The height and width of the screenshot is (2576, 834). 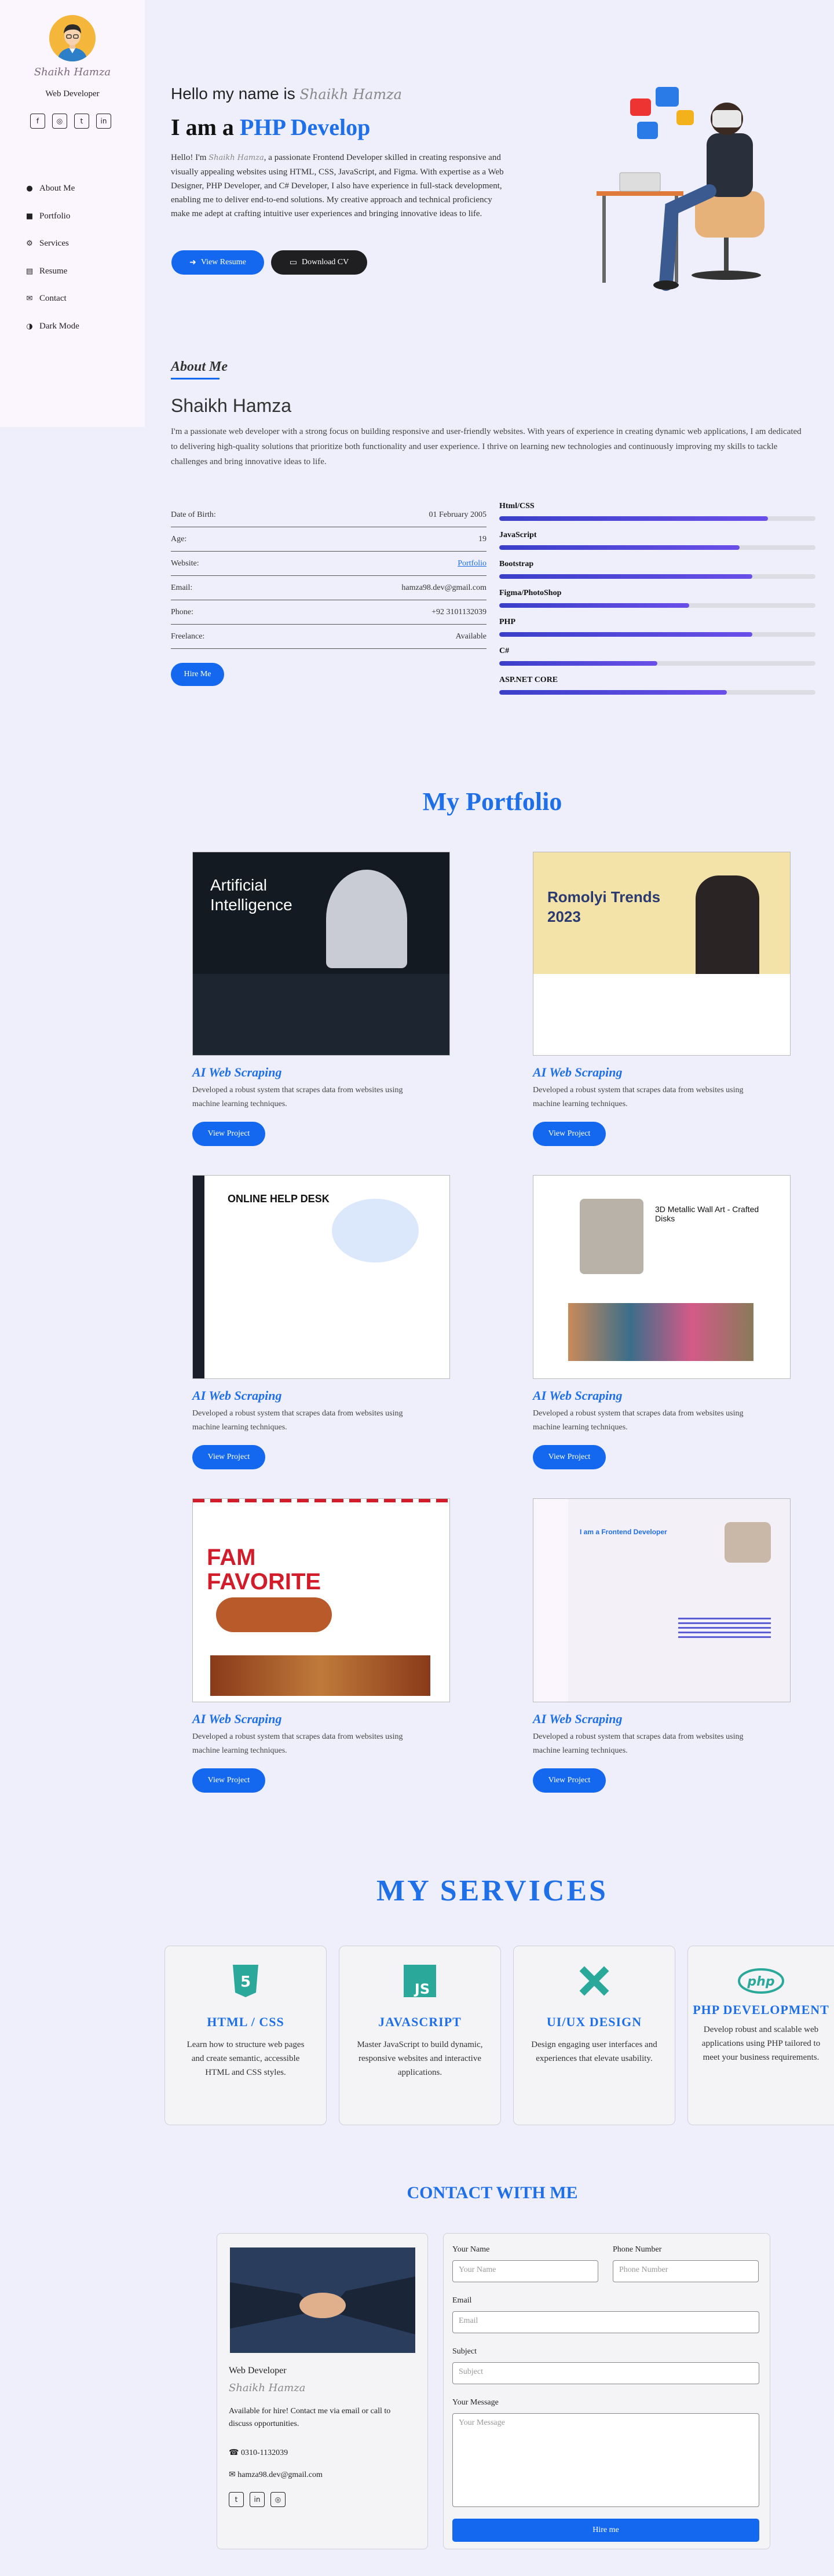 I want to click on about-heading: About Me, so click(x=200, y=366).